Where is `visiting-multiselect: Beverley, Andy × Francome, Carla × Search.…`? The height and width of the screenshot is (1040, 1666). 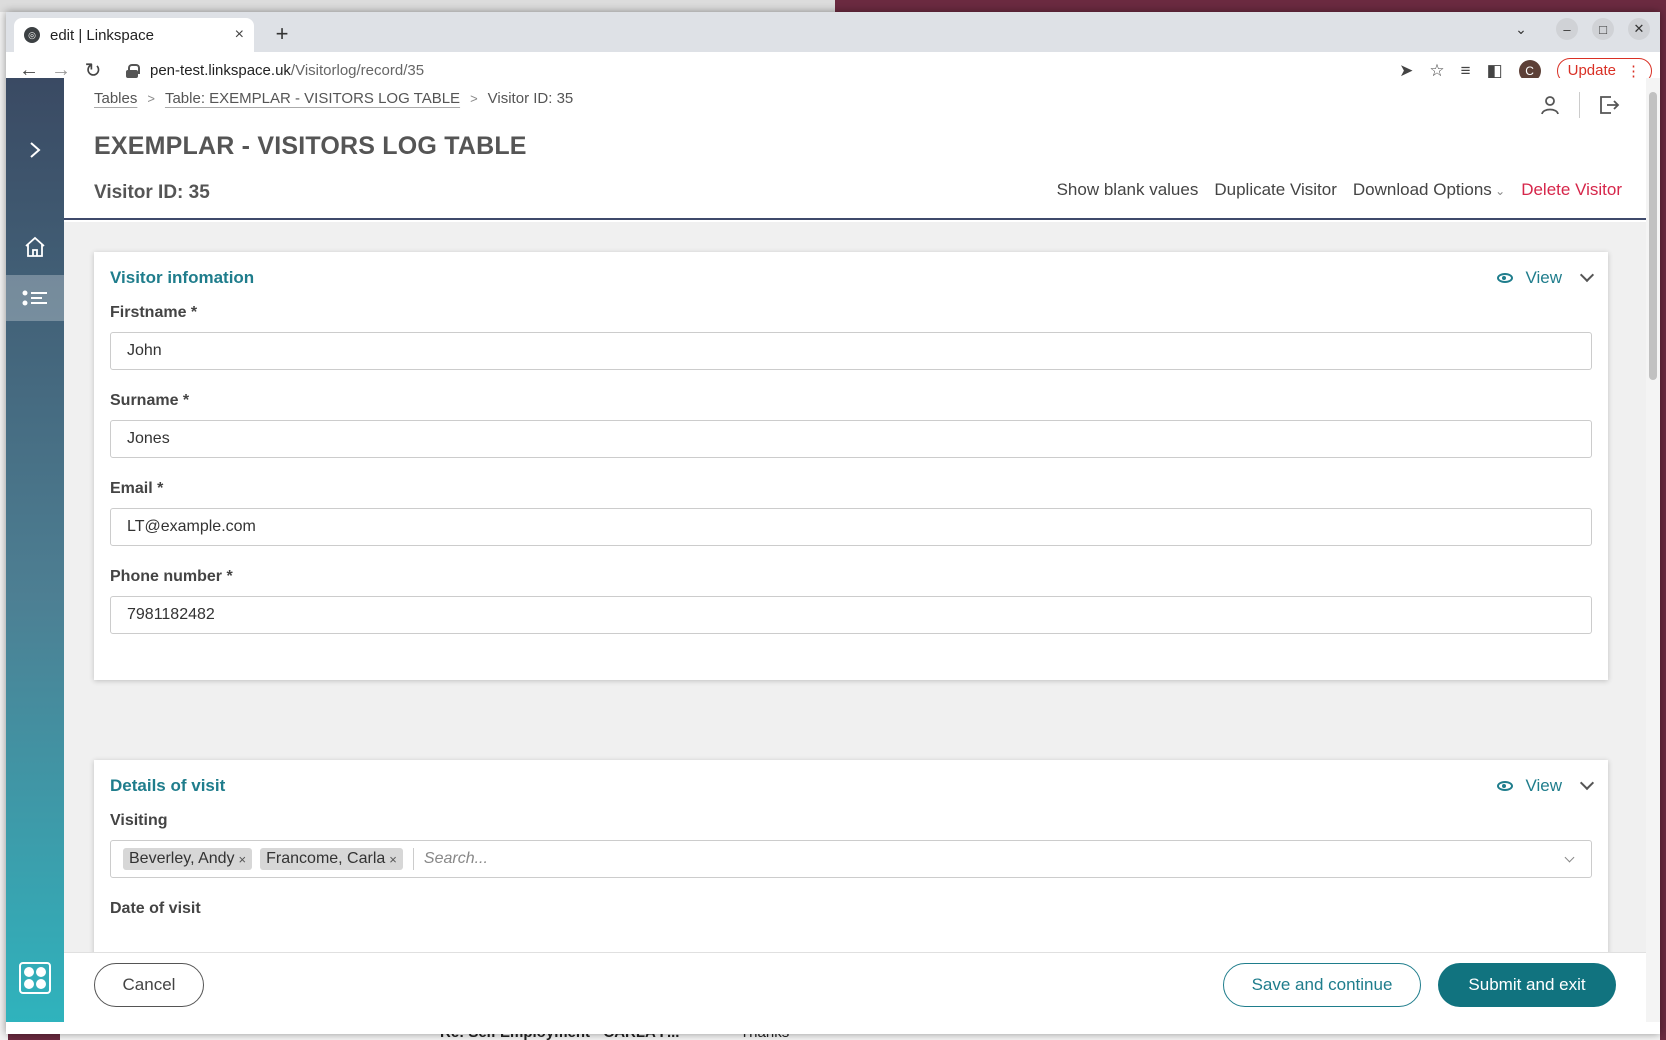
visiting-multiselect: Beverley, Andy × Francome, Carla × Search.… is located at coordinates (851, 859).